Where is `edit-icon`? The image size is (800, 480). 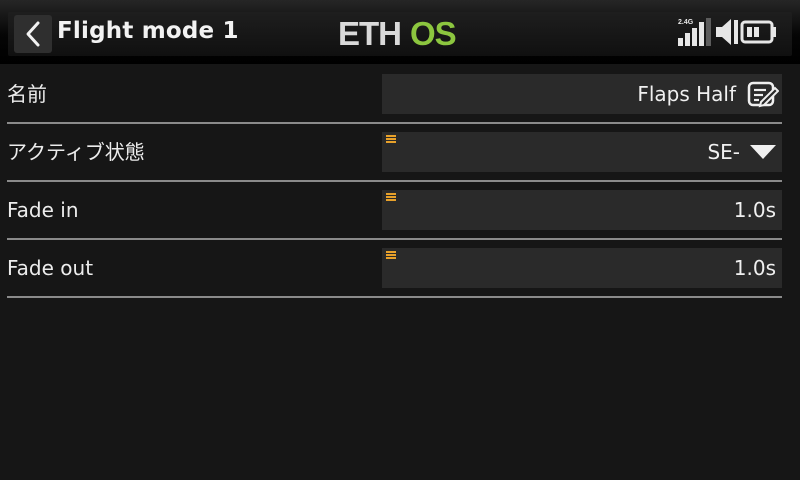 edit-icon is located at coordinates (763, 94).